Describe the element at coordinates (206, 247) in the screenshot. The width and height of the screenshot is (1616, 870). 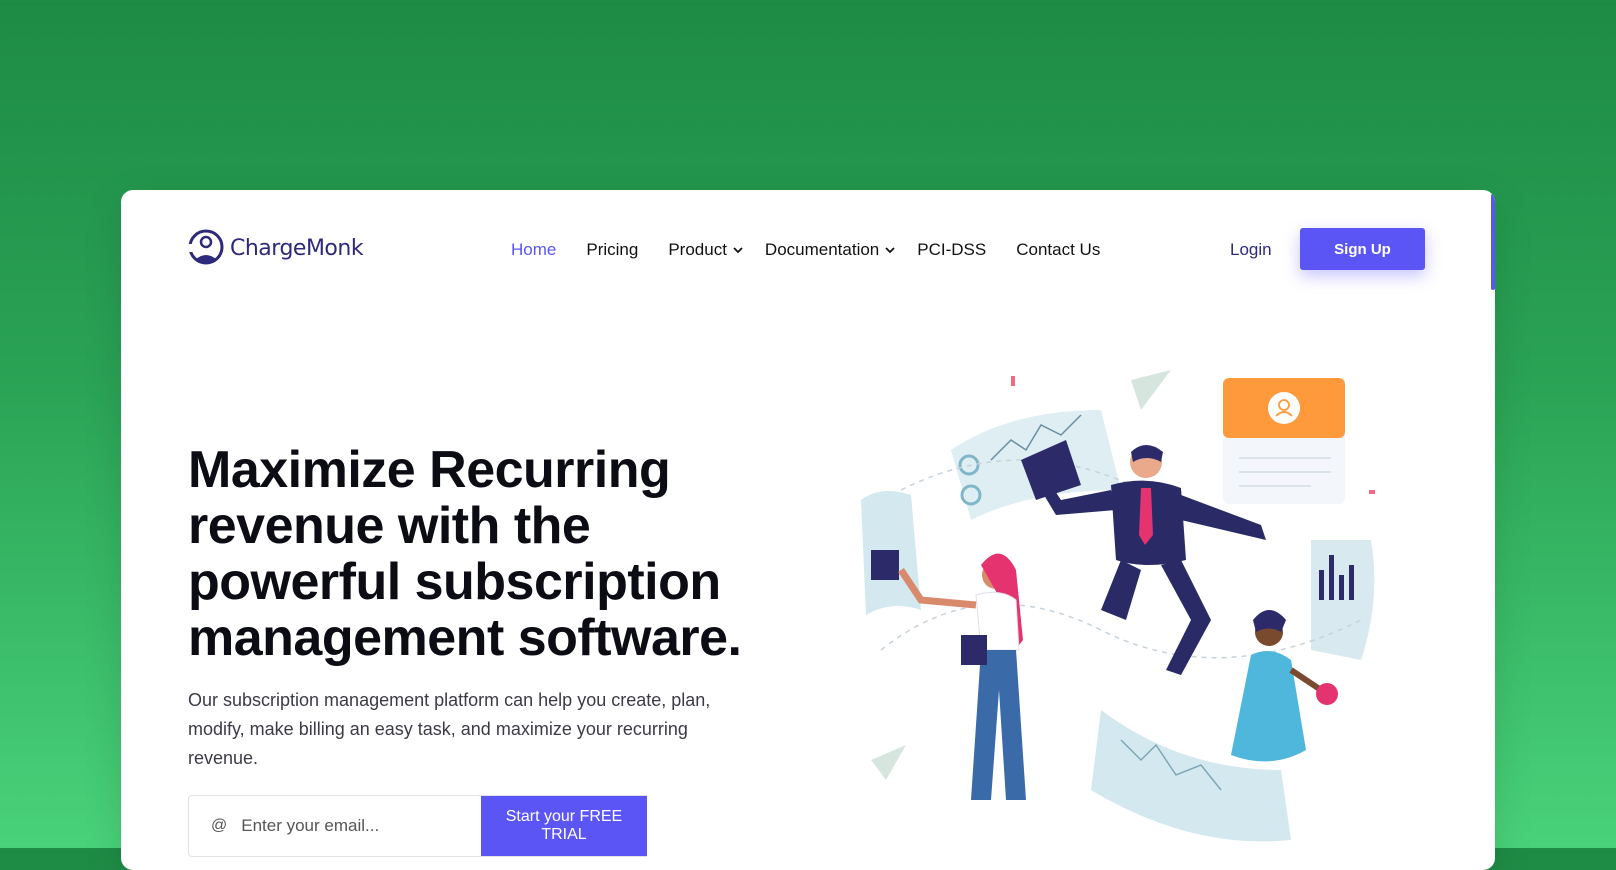
I see `monk-logo-icon` at that location.